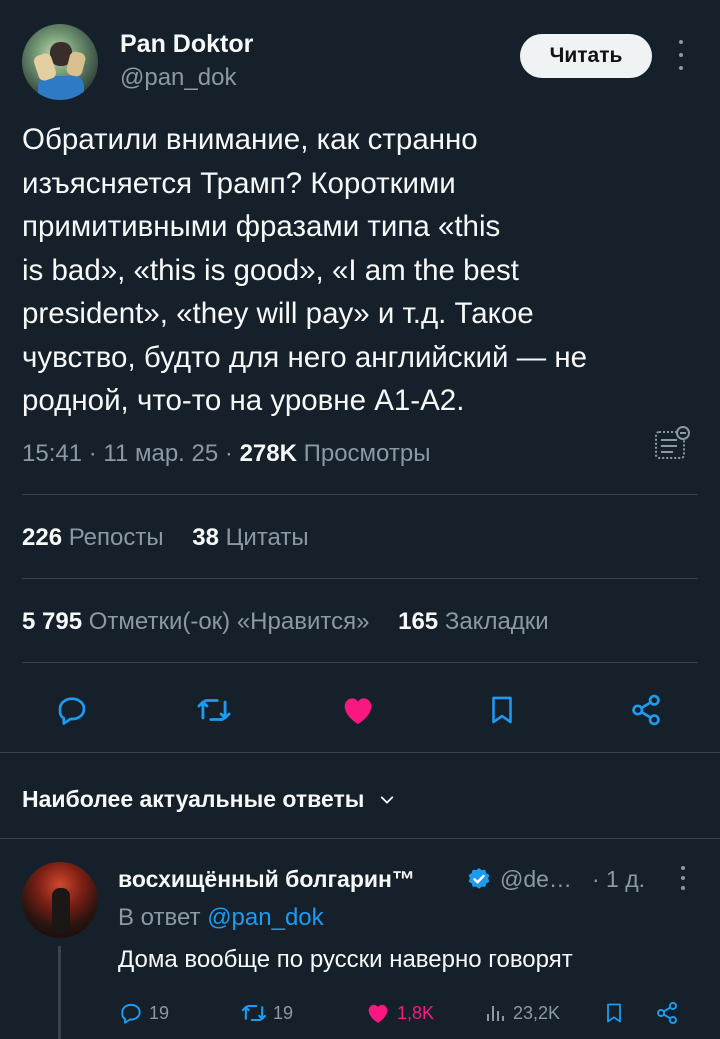 Image resolution: width=720 pixels, height=1039 pixels. Describe the element at coordinates (265, 917) in the screenshot. I see `reply-to-handle: @pan_dok` at that location.